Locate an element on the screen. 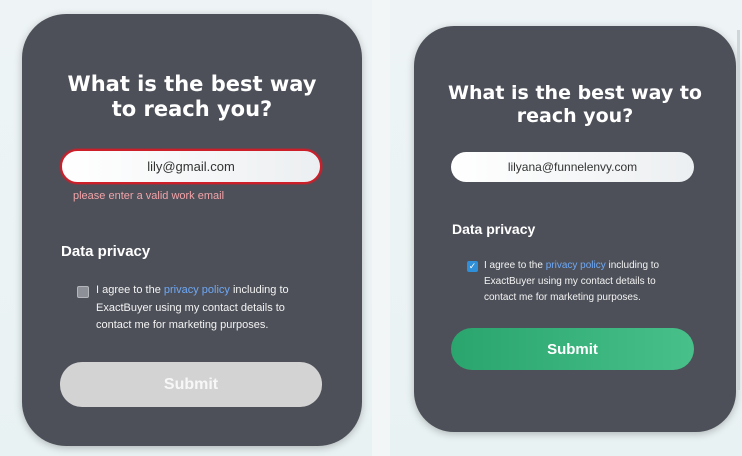 The image size is (742, 456). scrollbar is located at coordinates (738, 210).